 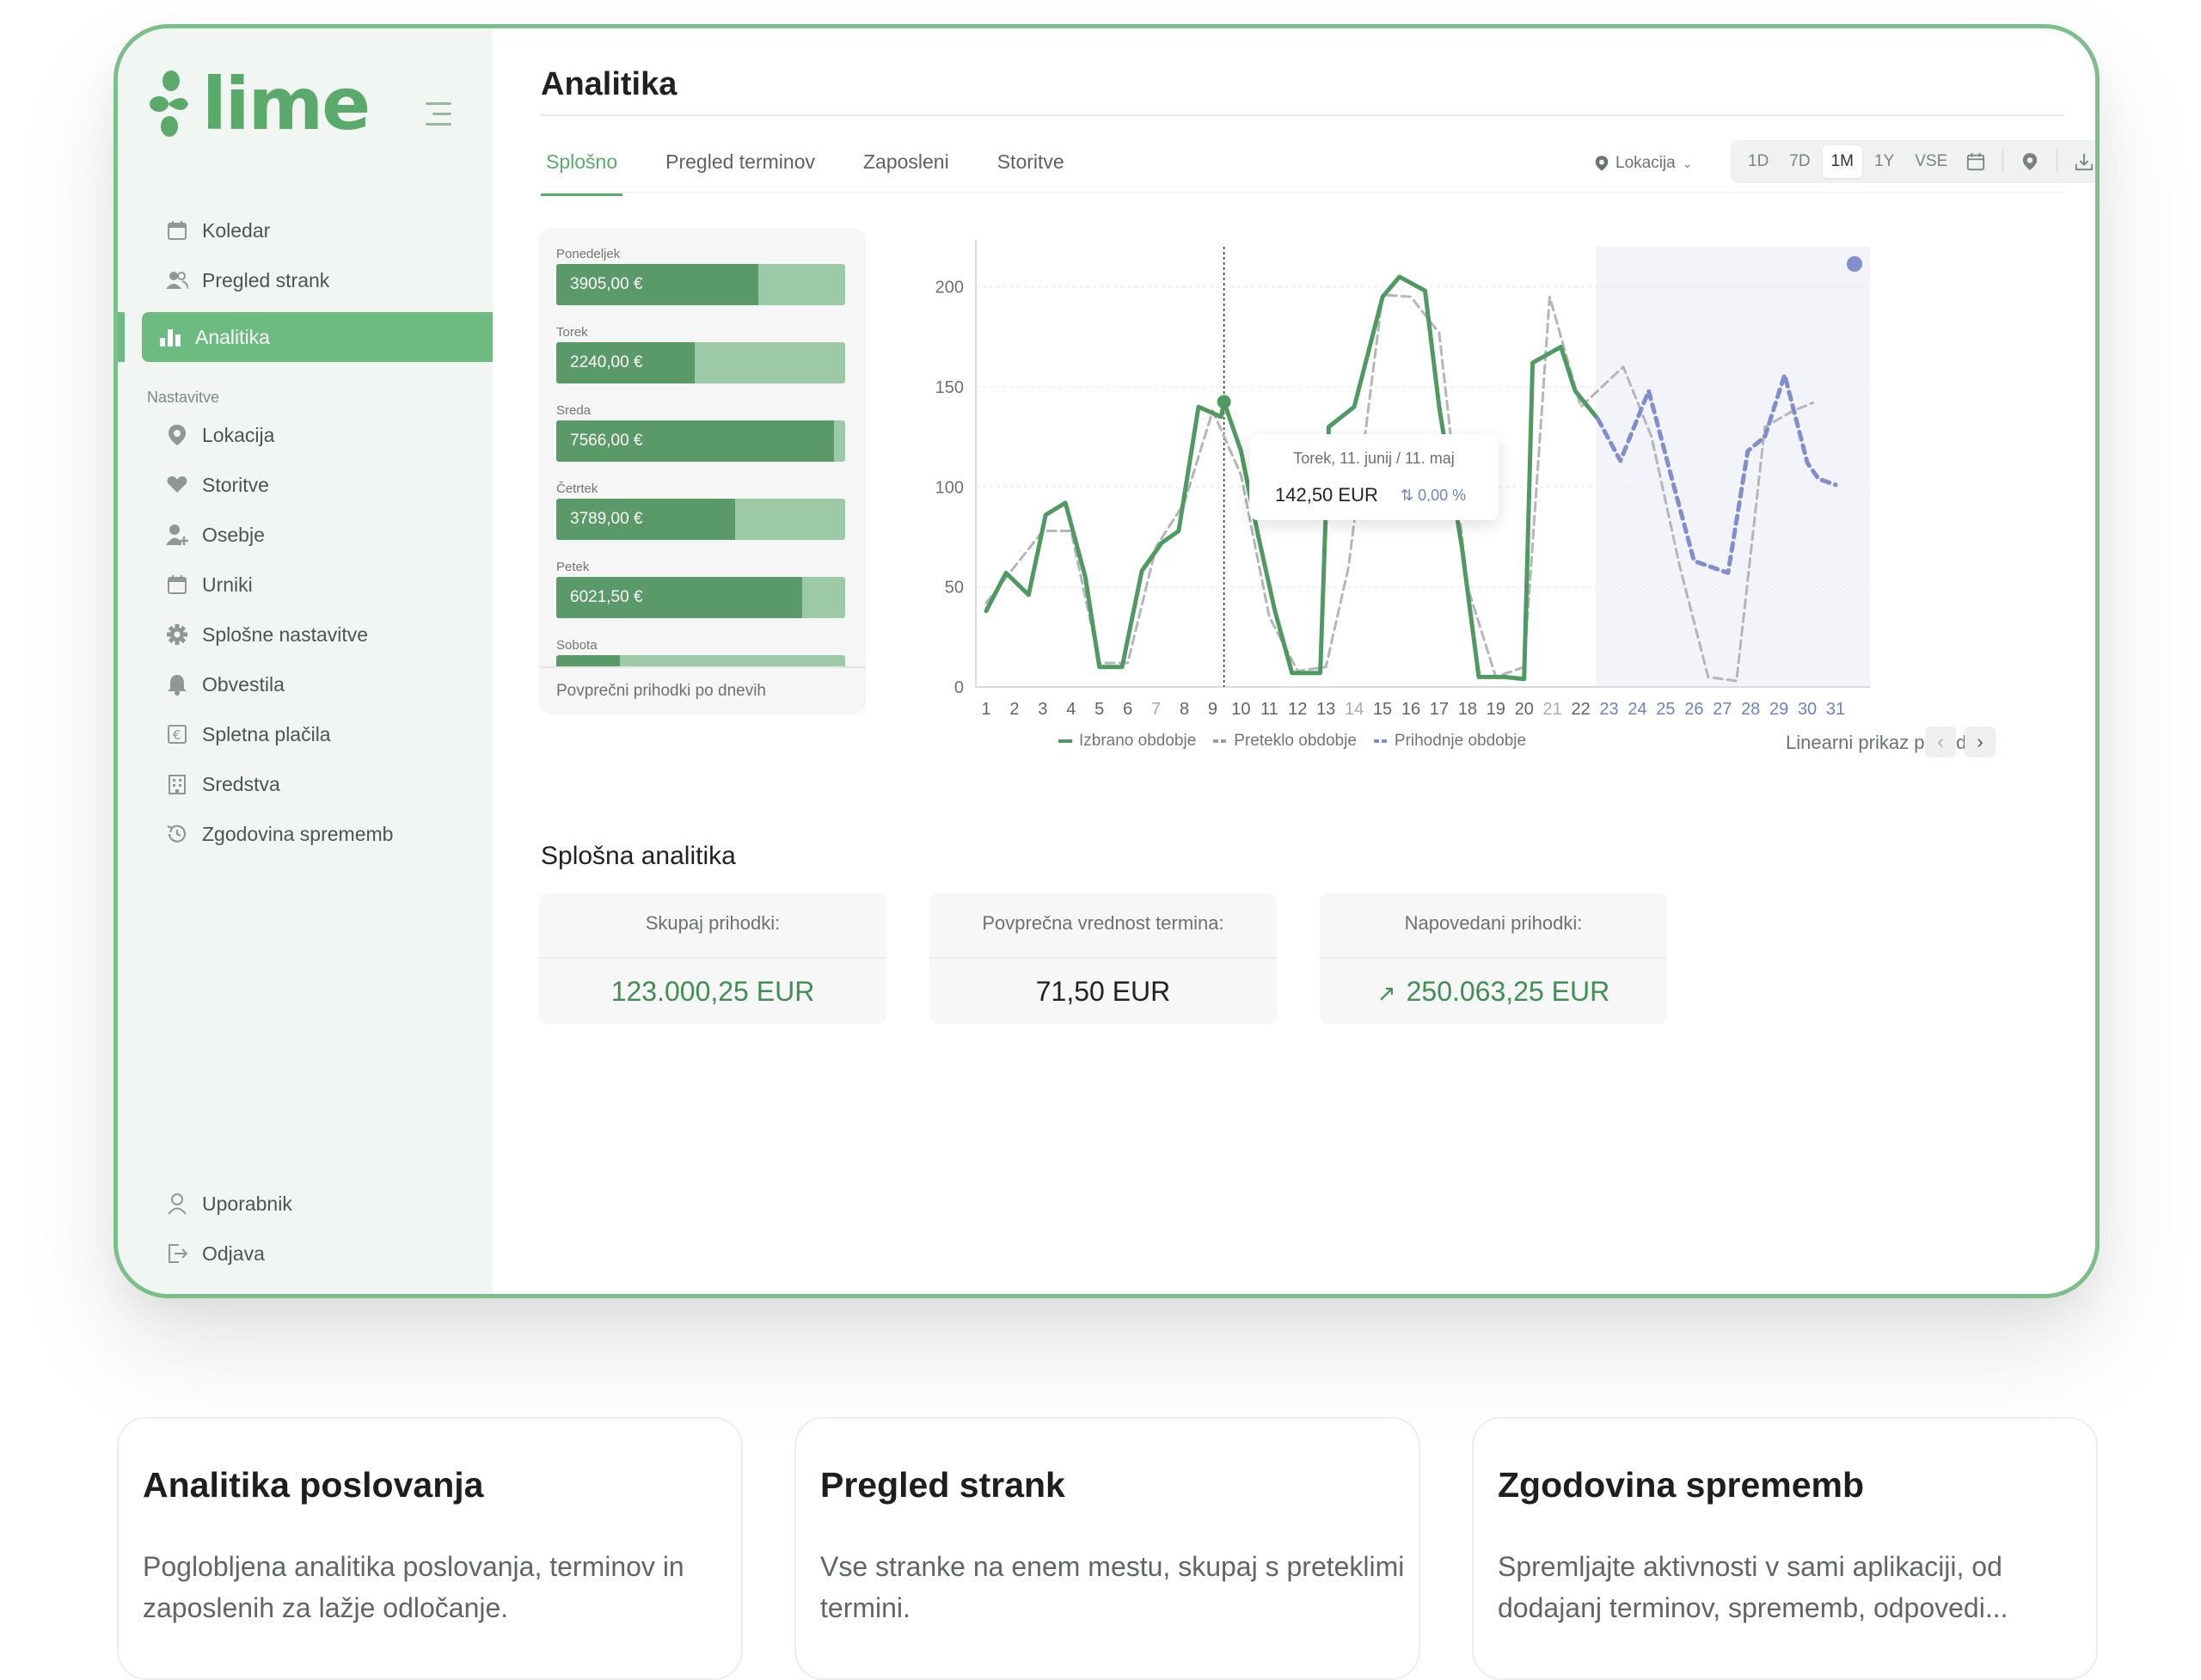 I want to click on location-filter: Lokacija ⌄, so click(x=1643, y=164).